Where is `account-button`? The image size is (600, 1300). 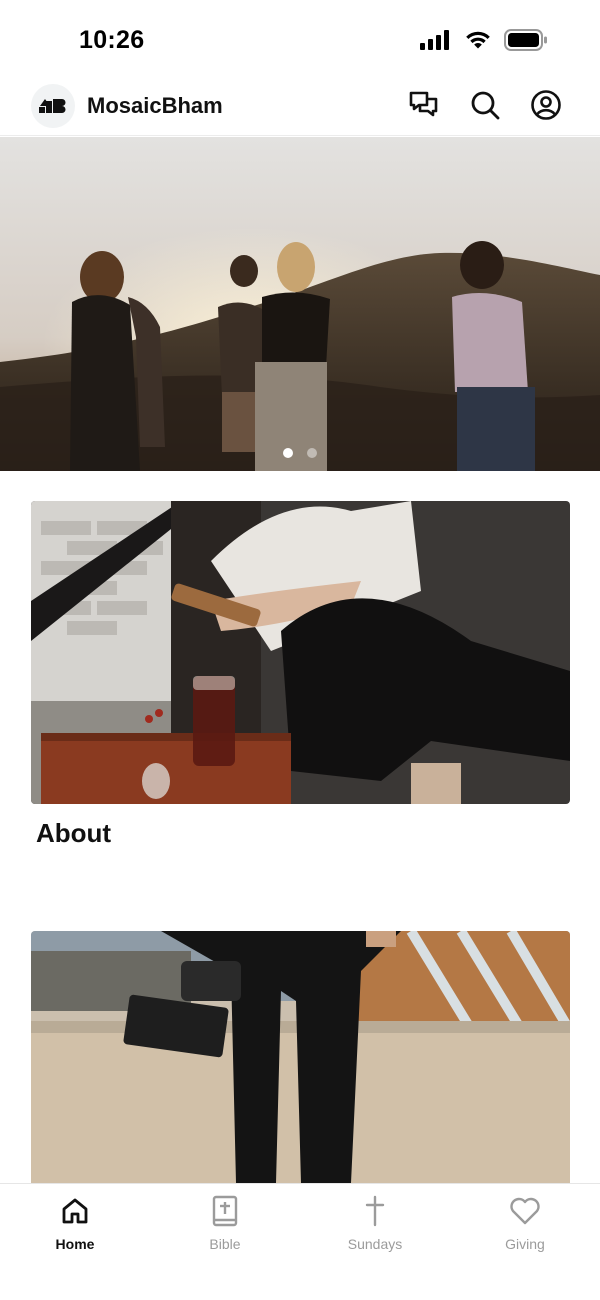 account-button is located at coordinates (546, 107).